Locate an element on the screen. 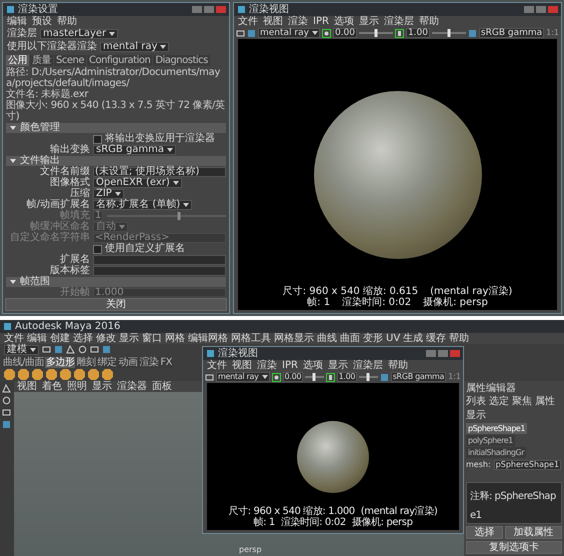 This screenshot has height=556, width=564. dropdown: sRGB gamma is located at coordinates (134, 150).